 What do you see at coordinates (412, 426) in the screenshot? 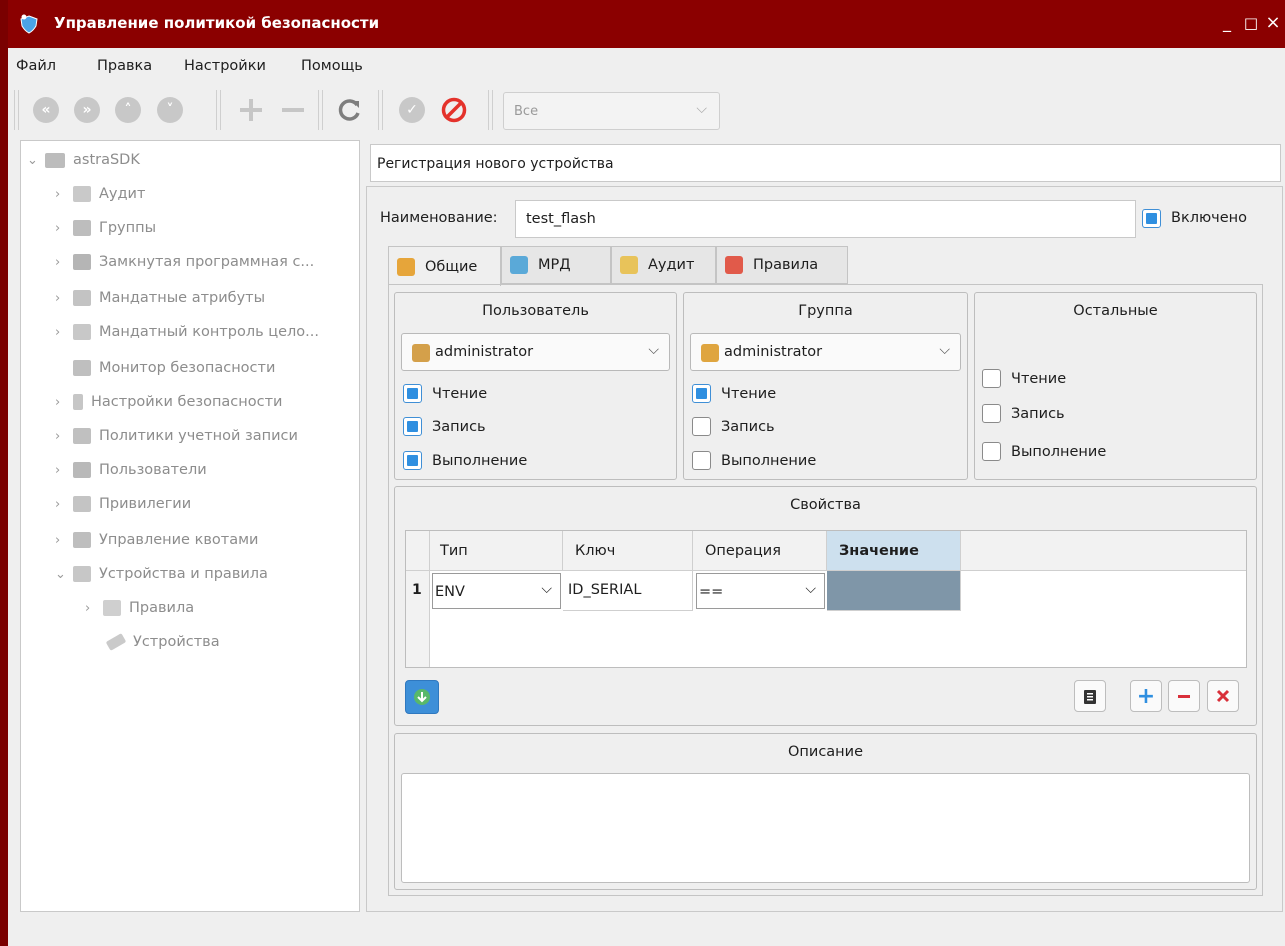
I see `user-write-checkbox` at bounding box center [412, 426].